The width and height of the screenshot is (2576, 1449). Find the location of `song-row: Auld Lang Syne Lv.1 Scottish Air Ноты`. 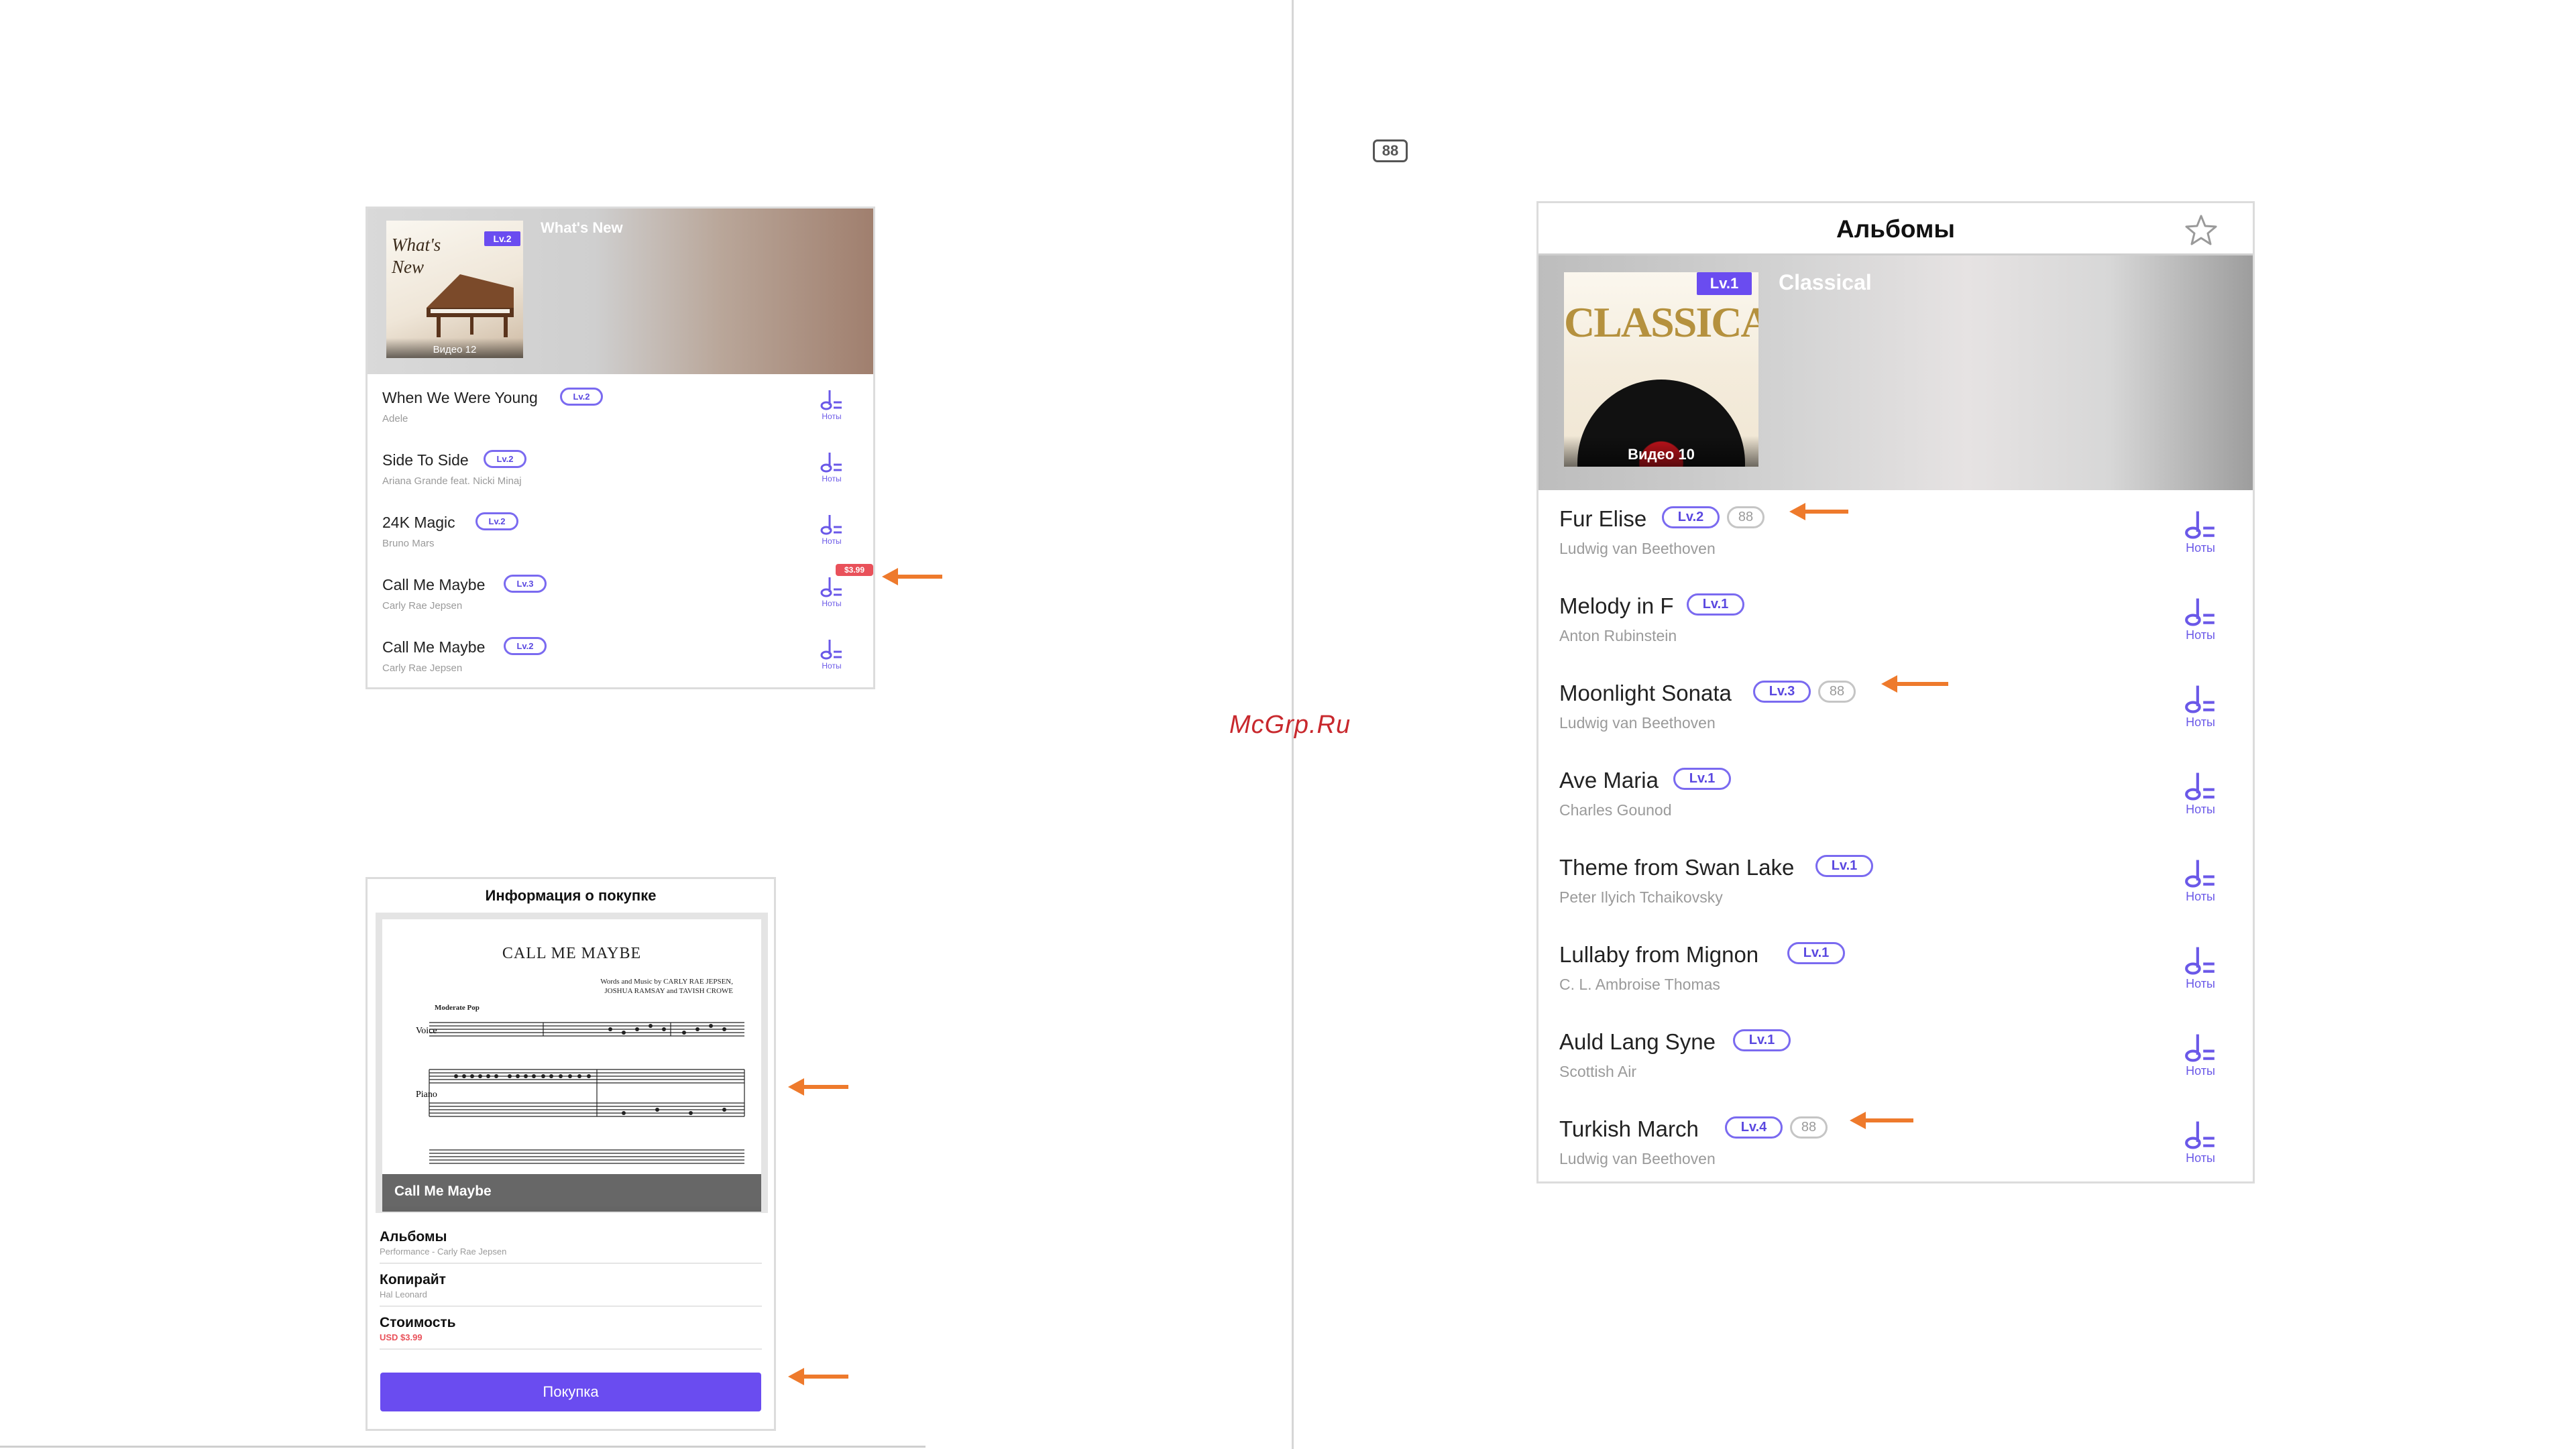

song-row: Auld Lang Syne Lv.1 Scottish Air Ноты is located at coordinates (1895, 1056).